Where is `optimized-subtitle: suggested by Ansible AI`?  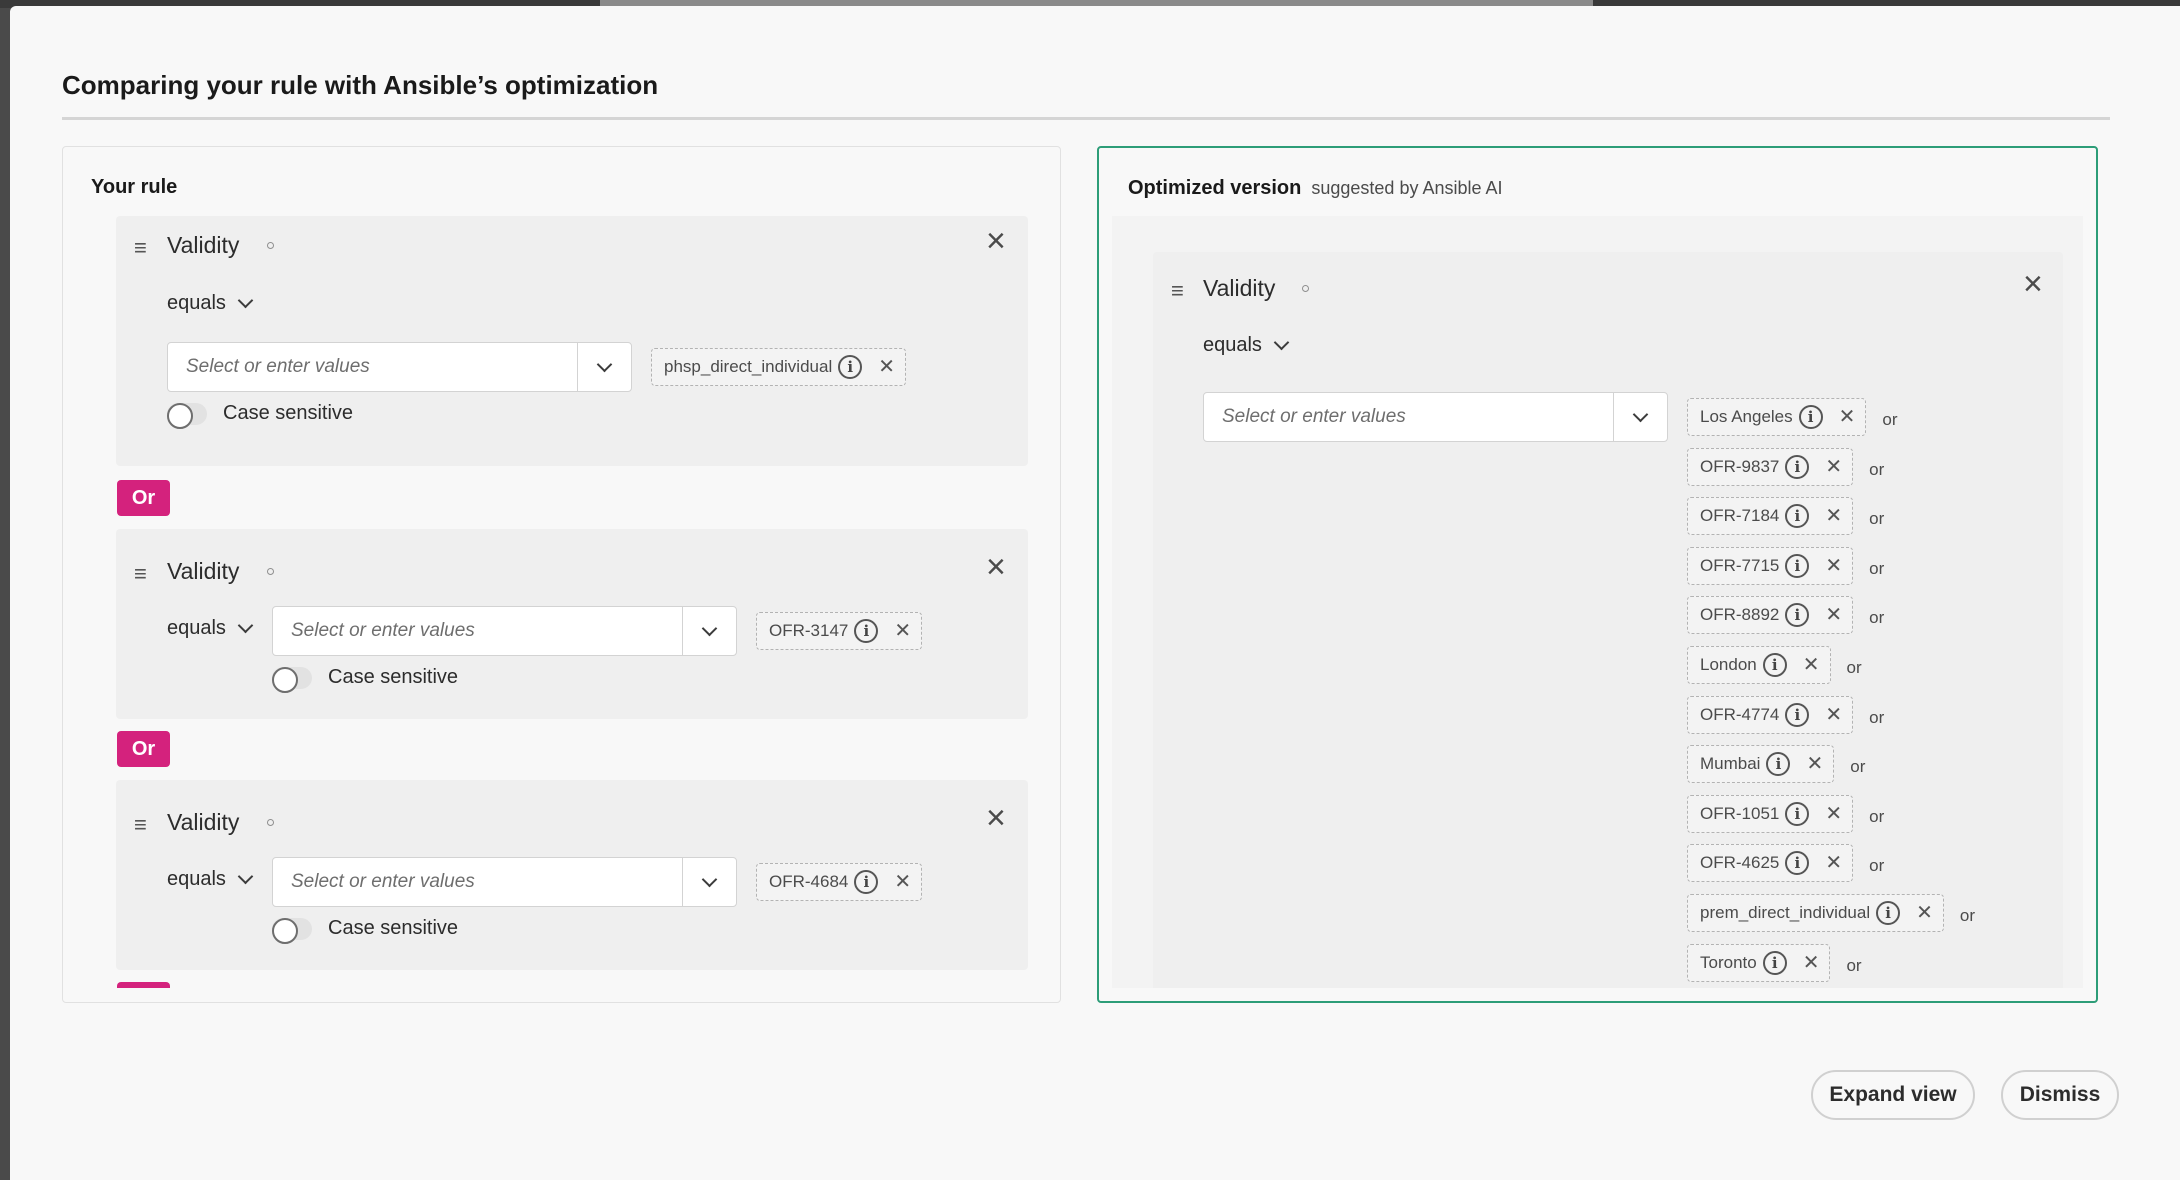 optimized-subtitle: suggested by Ansible AI is located at coordinates (1407, 188).